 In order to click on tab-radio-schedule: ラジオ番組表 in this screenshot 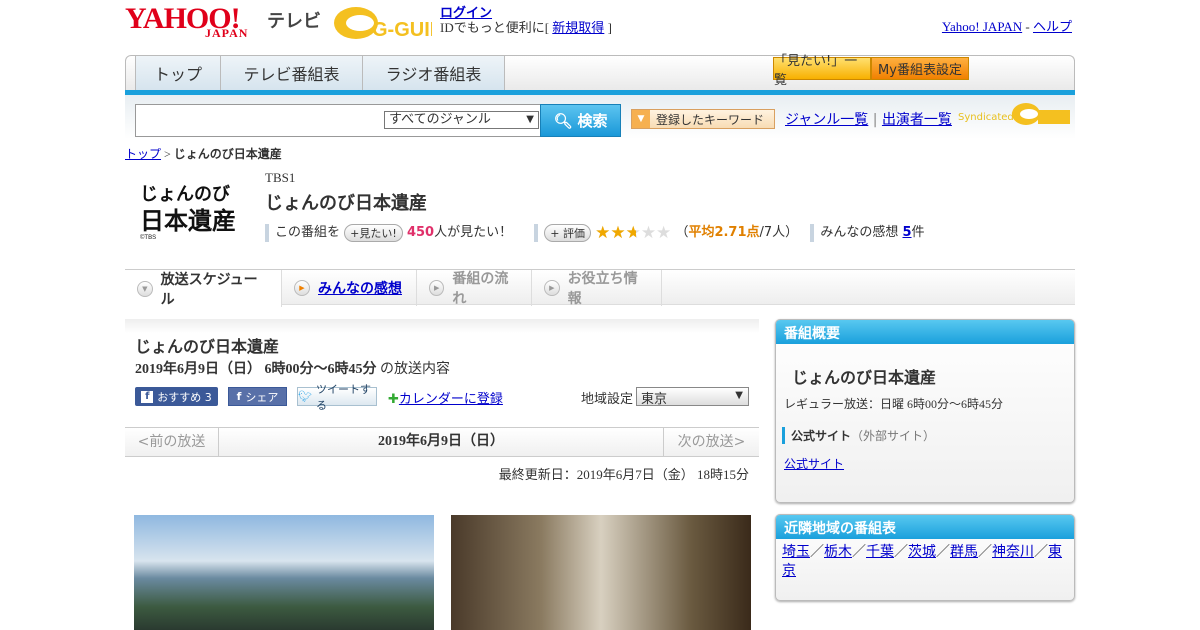, I will do `click(433, 73)`.